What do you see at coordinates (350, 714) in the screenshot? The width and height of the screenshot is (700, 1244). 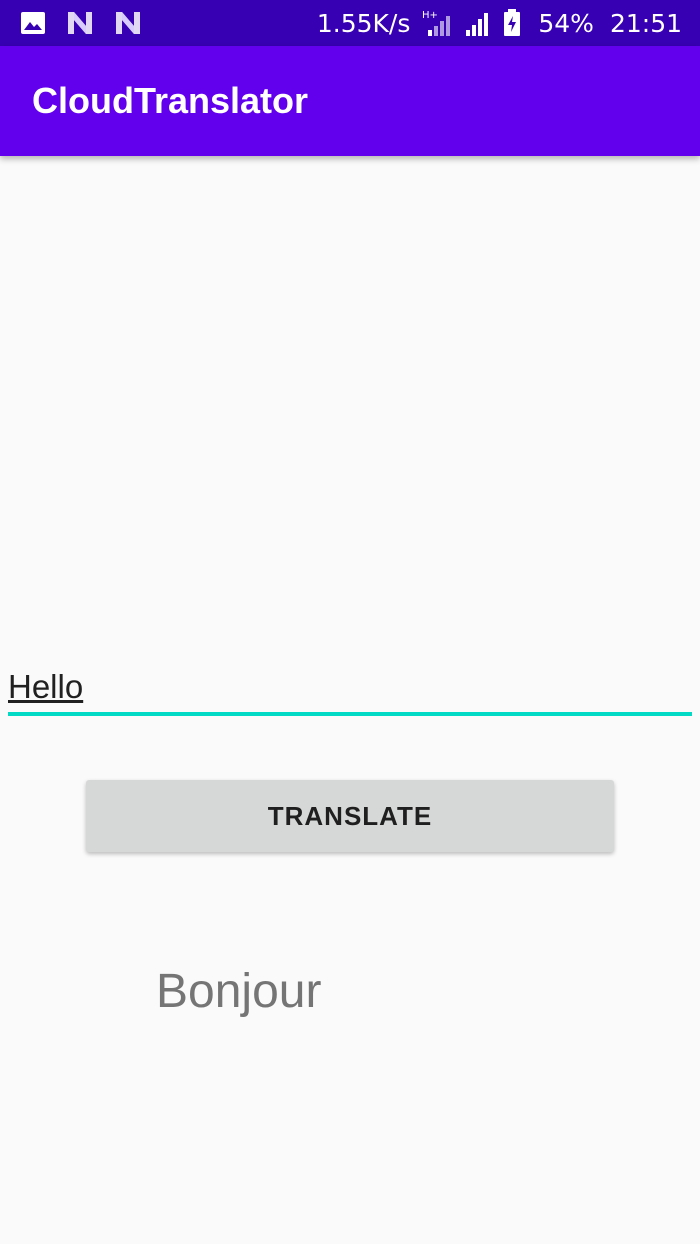 I see `input-focus-underline` at bounding box center [350, 714].